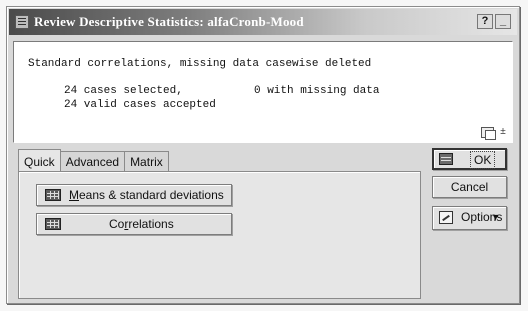  I want to click on output-toolbar: ±, so click(493, 133).